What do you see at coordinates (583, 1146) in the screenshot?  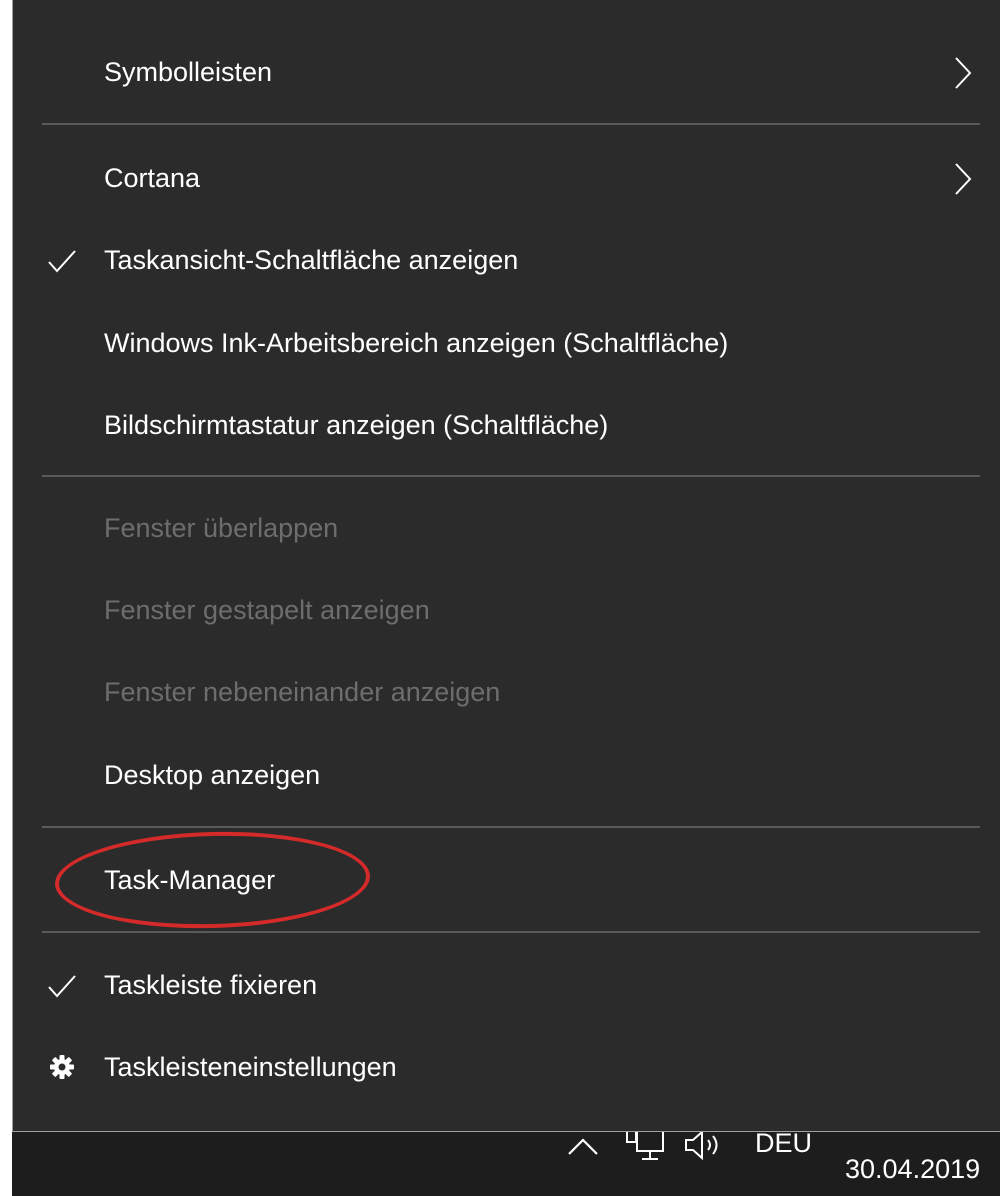 I see `chevron-up-icon` at bounding box center [583, 1146].